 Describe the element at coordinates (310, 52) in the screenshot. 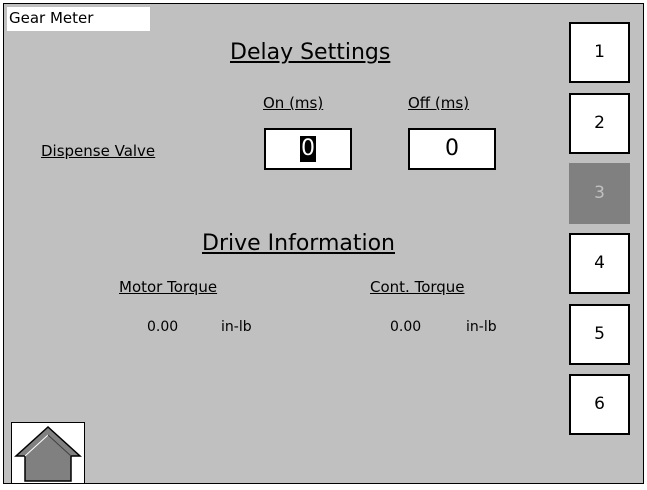

I see `delay-settings-heading: Delay Settings` at that location.